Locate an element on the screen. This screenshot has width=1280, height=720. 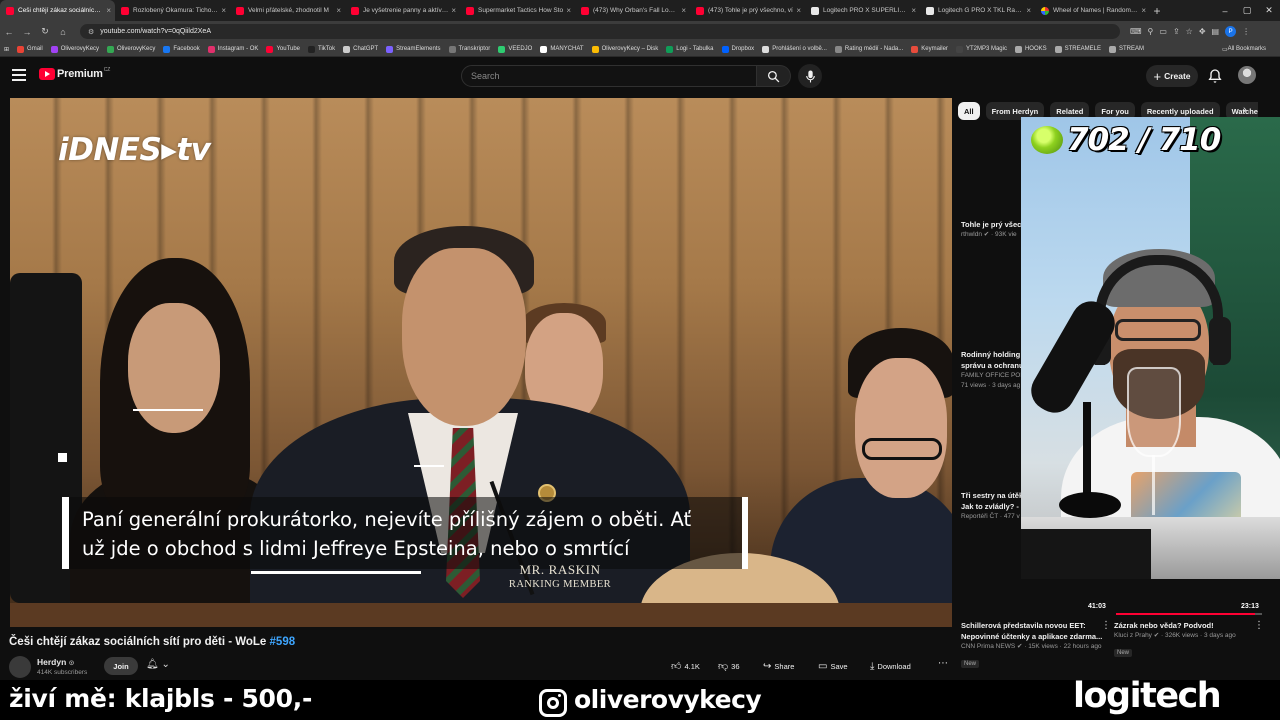
account-avatar is located at coordinates (1247, 75).